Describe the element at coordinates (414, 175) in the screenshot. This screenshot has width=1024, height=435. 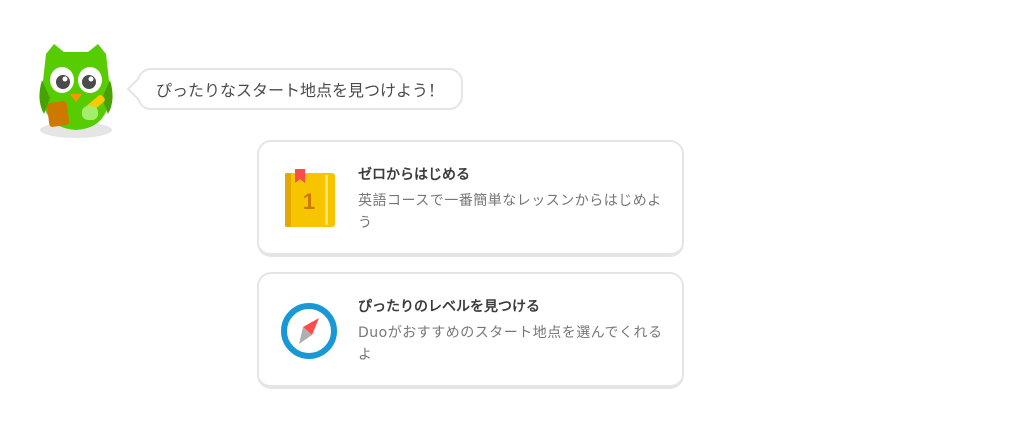
I see `card-title: ゼロからはじめる` at that location.